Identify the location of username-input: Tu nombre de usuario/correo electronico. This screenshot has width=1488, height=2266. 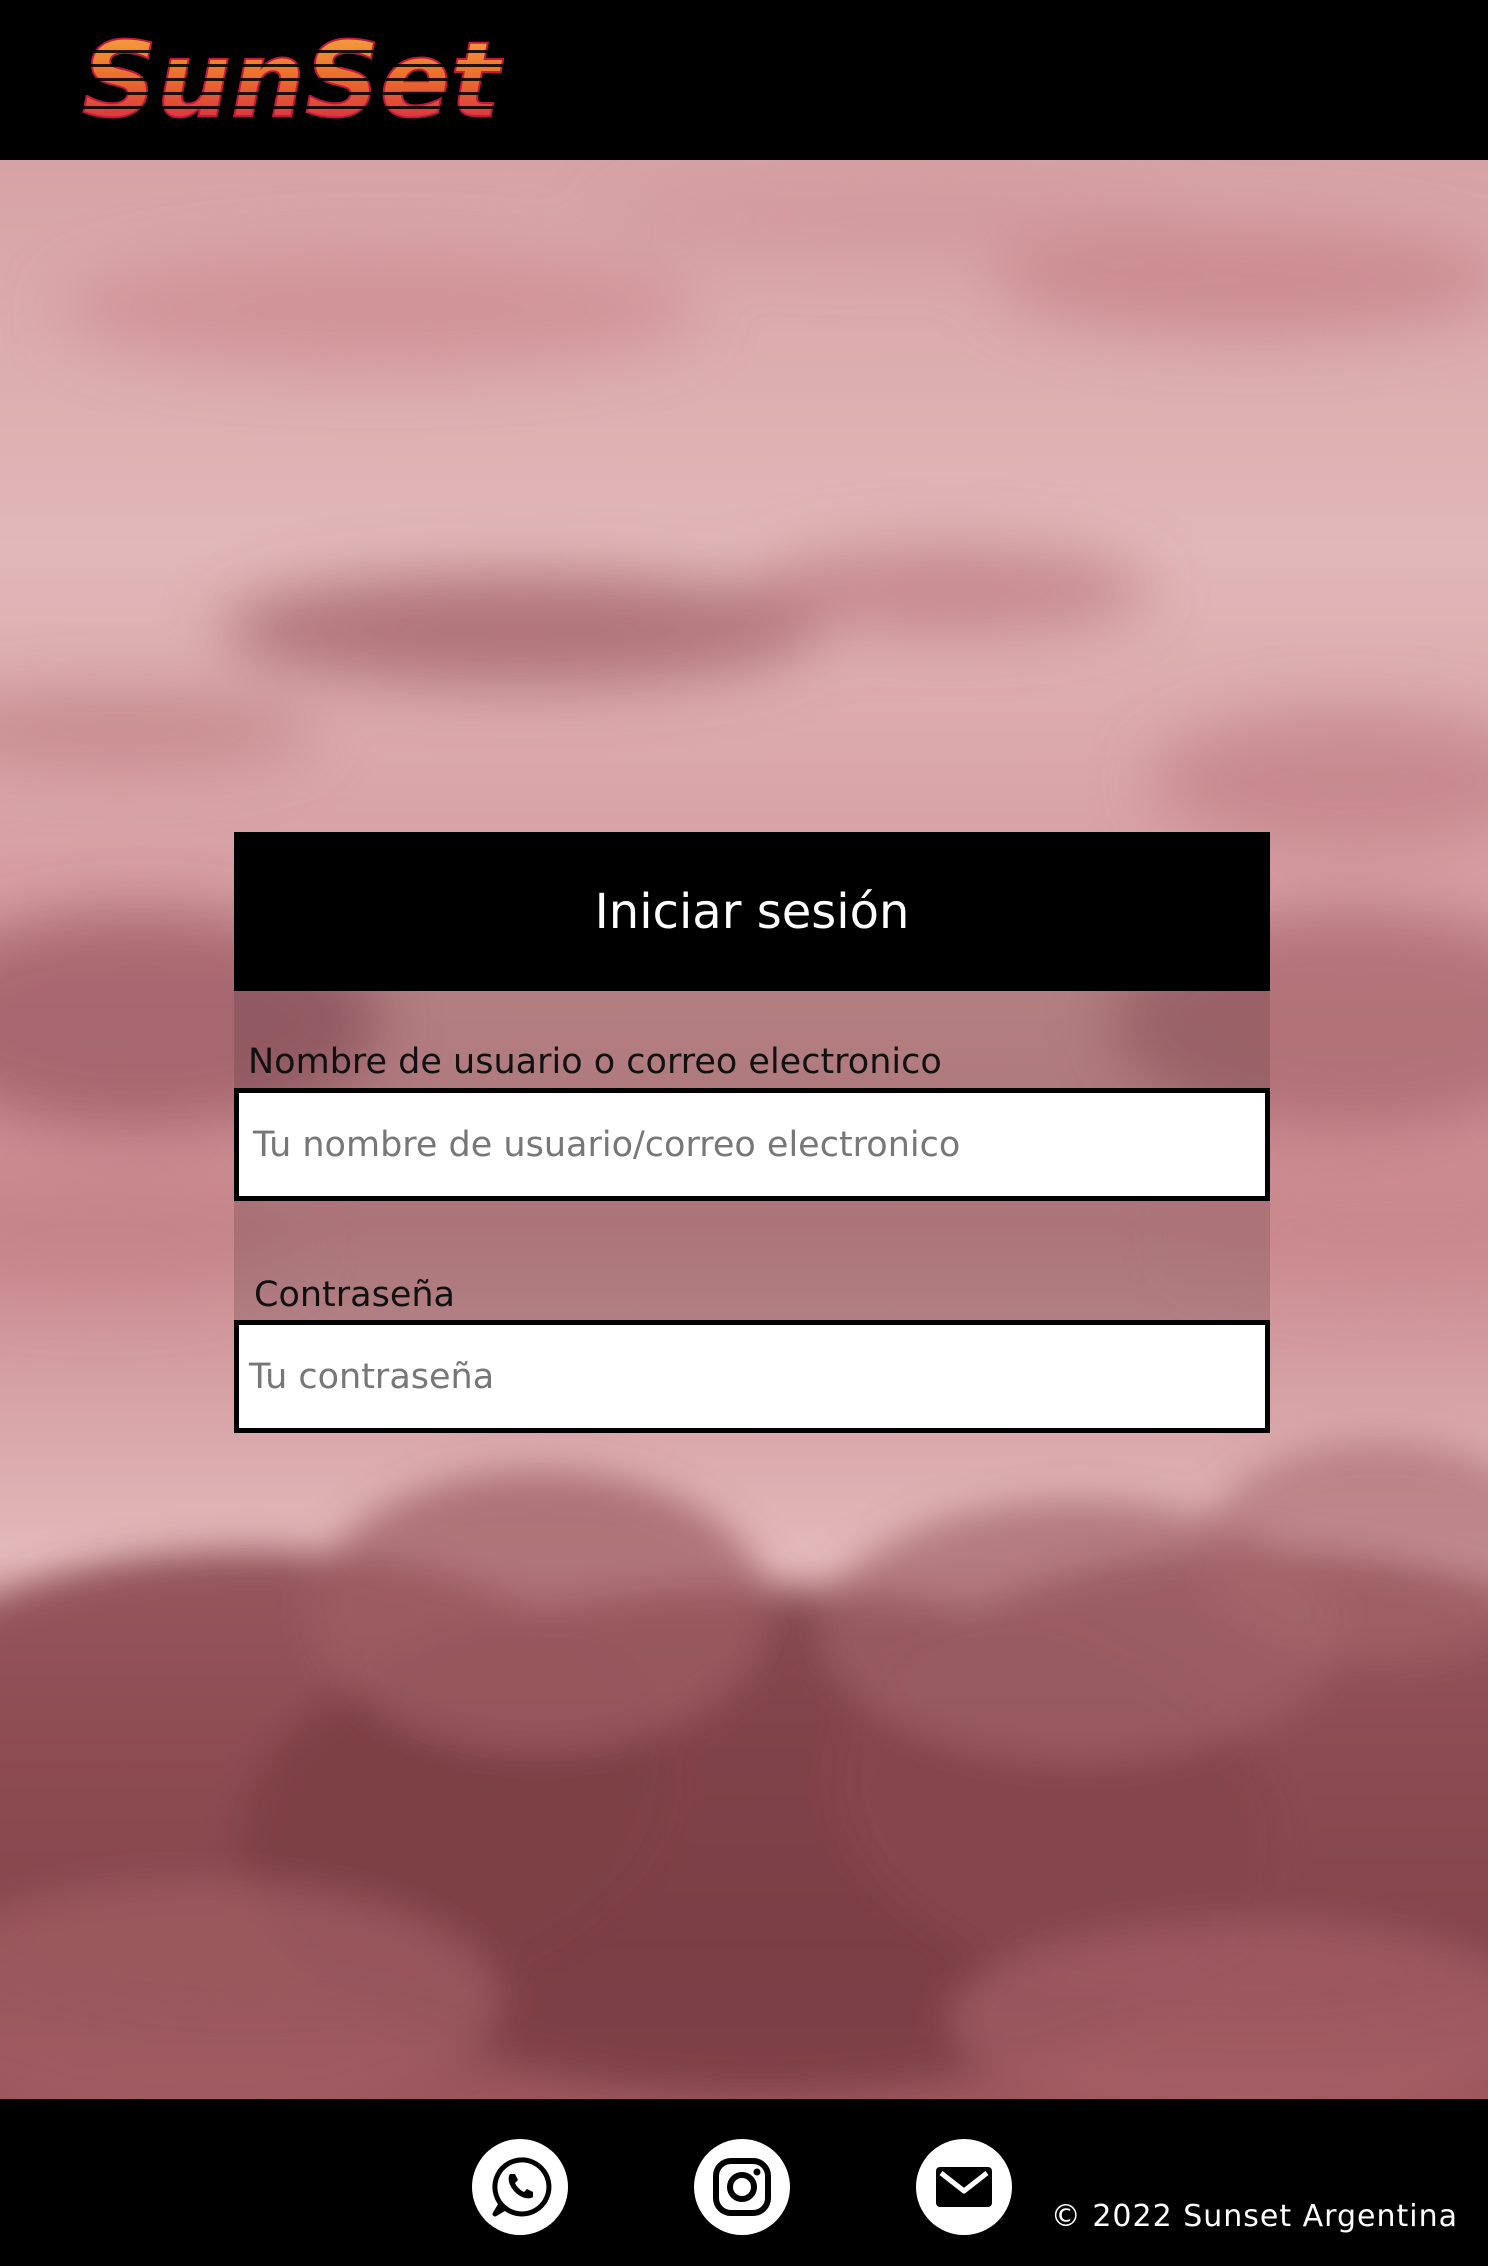
(752, 1144).